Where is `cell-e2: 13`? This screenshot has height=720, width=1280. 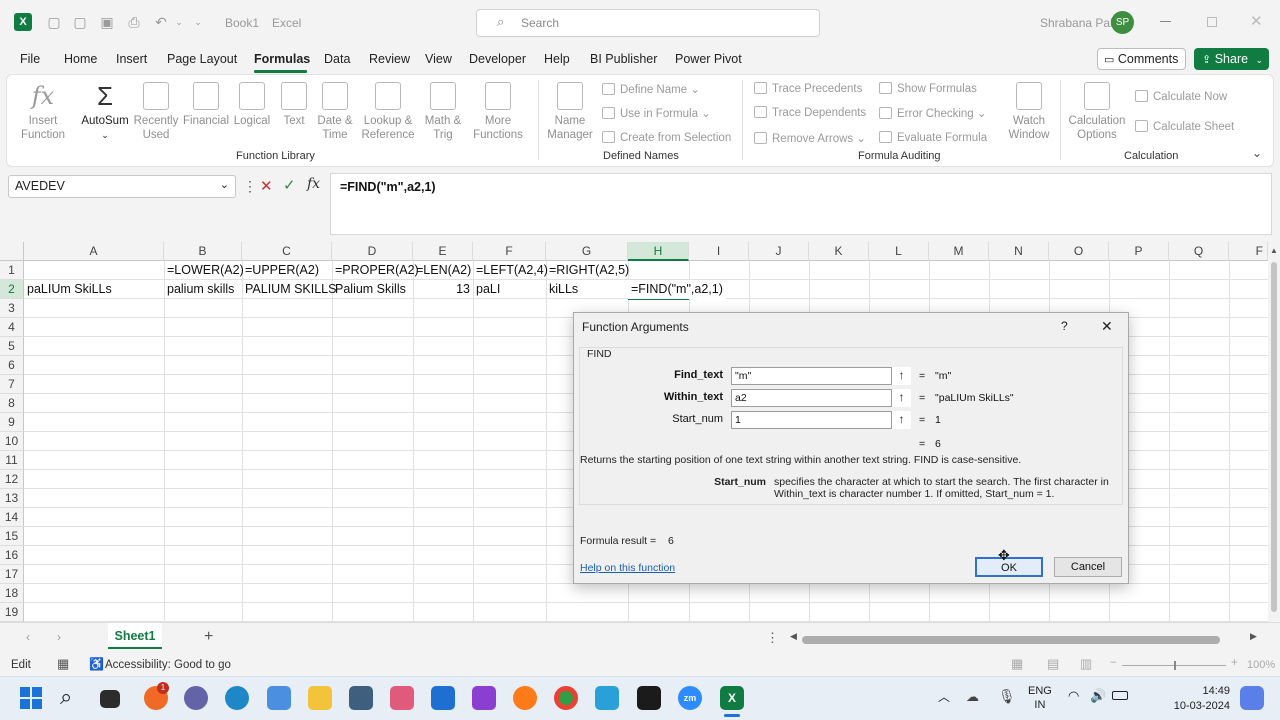 cell-e2: 13 is located at coordinates (443, 289).